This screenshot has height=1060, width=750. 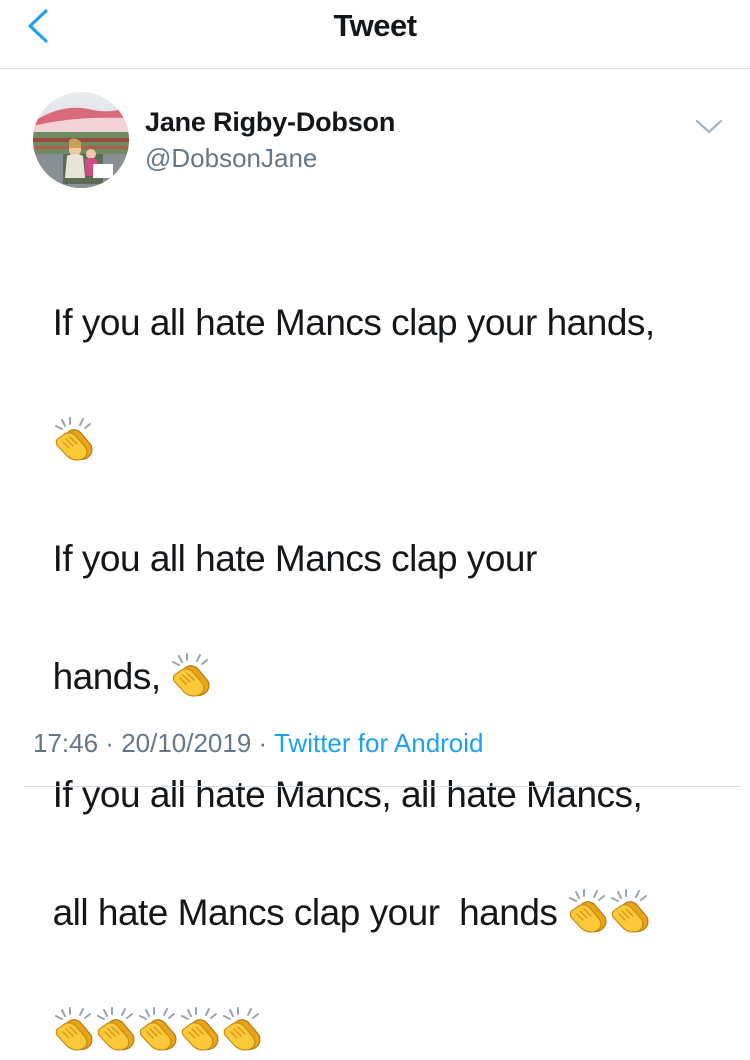 I want to click on tweet-line-5: all hate Mancs clap your hands, so click(x=310, y=912).